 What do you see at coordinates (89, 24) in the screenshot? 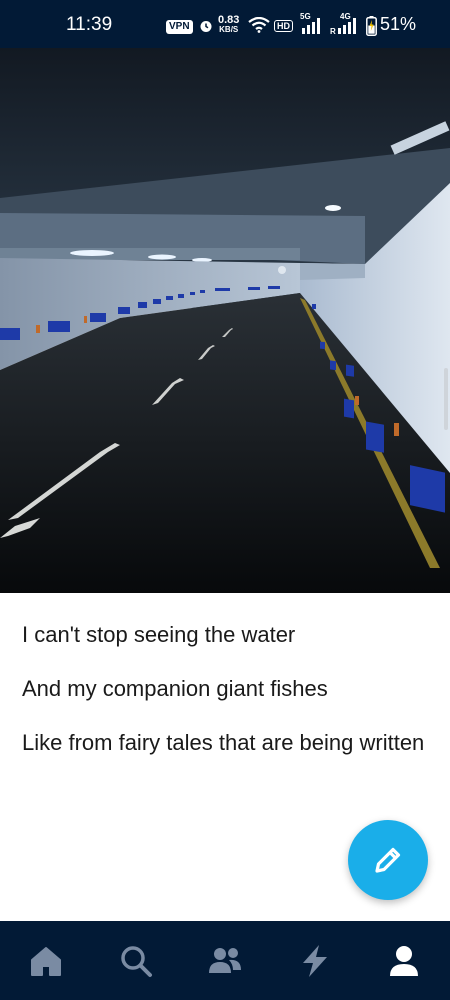
I see `status-time: 11:39` at bounding box center [89, 24].